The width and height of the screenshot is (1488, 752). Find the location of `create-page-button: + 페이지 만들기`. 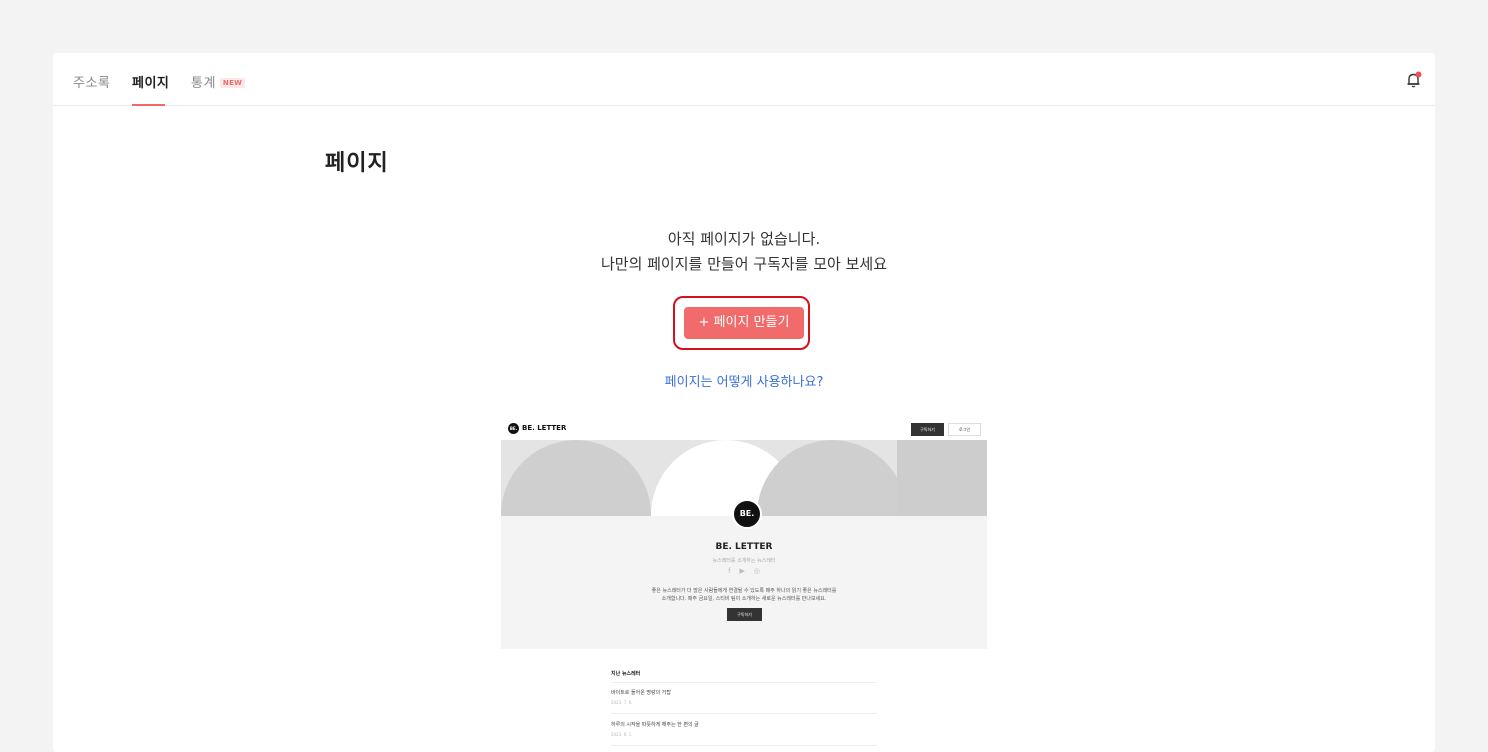

create-page-button: + 페이지 만들기 is located at coordinates (744, 323).